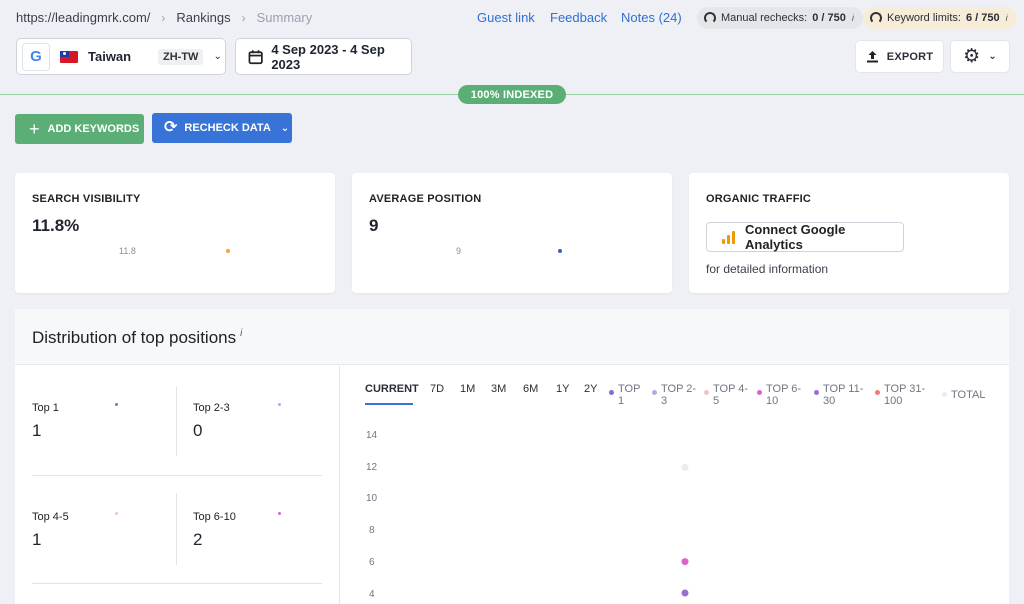 The height and width of the screenshot is (604, 1024). What do you see at coordinates (685, 467) in the screenshot?
I see `chart-point-total` at bounding box center [685, 467].